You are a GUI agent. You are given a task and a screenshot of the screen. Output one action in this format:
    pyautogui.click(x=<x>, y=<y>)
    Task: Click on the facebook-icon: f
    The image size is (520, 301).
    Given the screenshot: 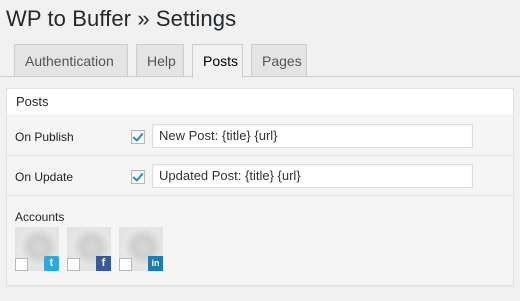 What is the action you would take?
    pyautogui.click(x=103, y=263)
    